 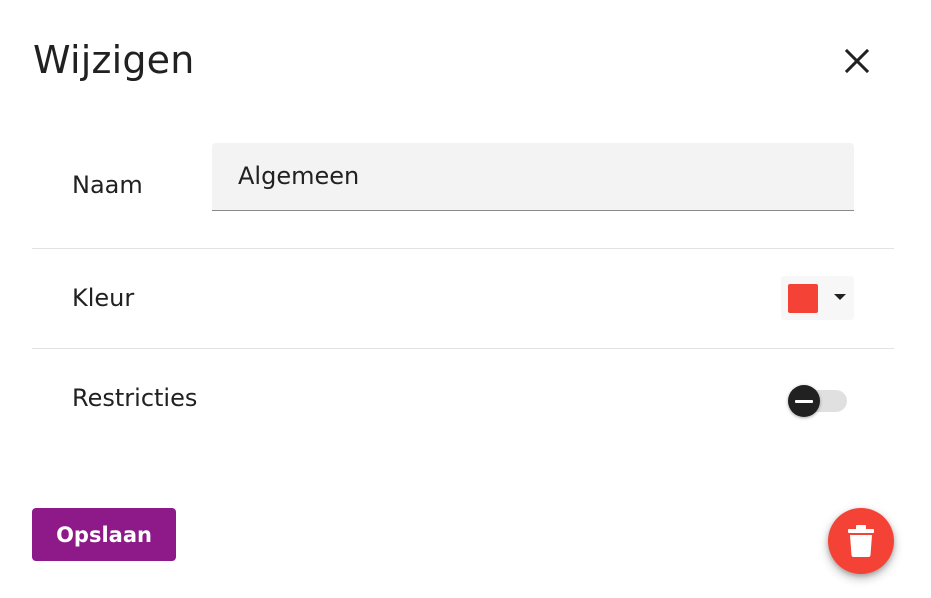 I want to click on minus-icon, so click(x=804, y=401).